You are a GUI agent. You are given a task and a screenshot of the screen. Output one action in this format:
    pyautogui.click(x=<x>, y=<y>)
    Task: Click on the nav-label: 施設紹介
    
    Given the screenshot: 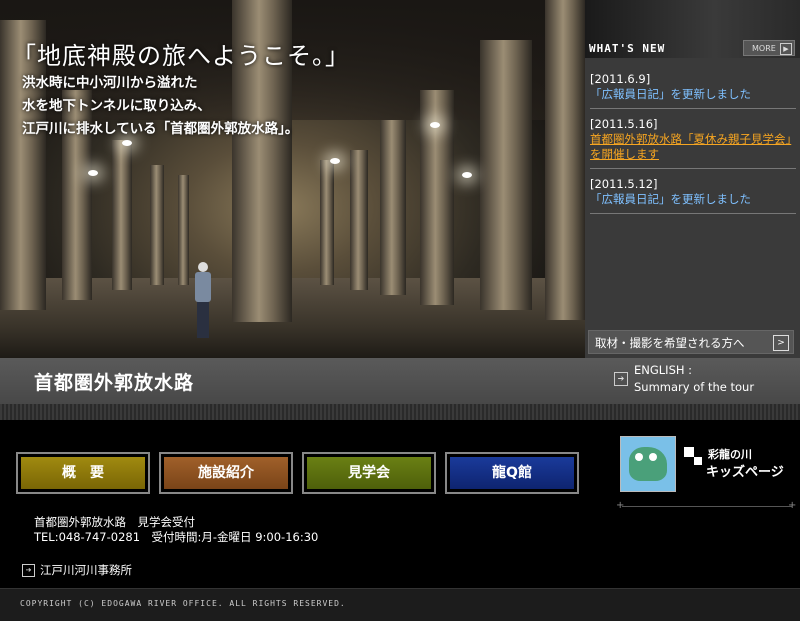 What is the action you would take?
    pyautogui.click(x=226, y=473)
    